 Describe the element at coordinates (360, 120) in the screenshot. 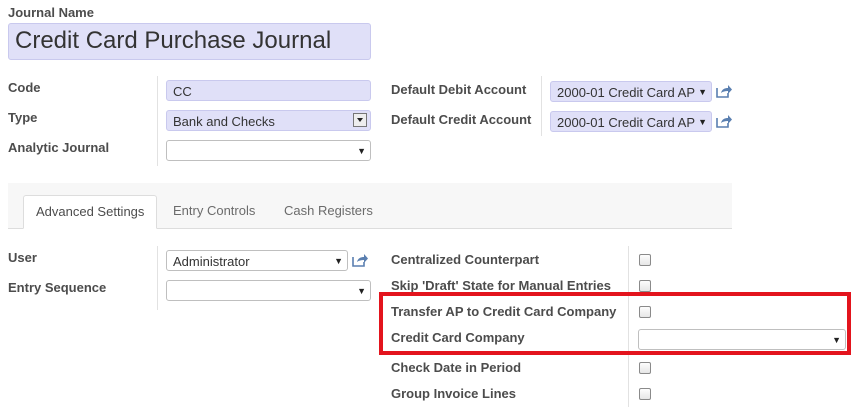

I see `chevron-down-icon` at that location.